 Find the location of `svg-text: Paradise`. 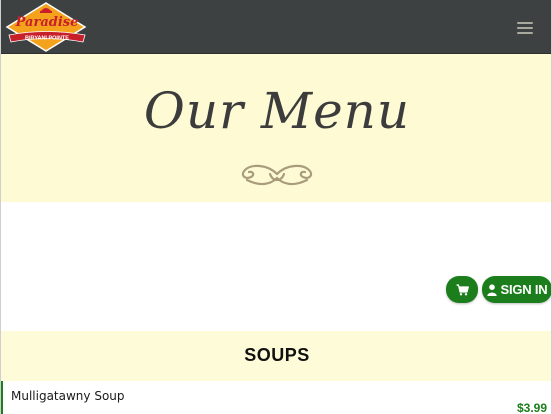

svg-text: Paradise is located at coordinates (47, 22).